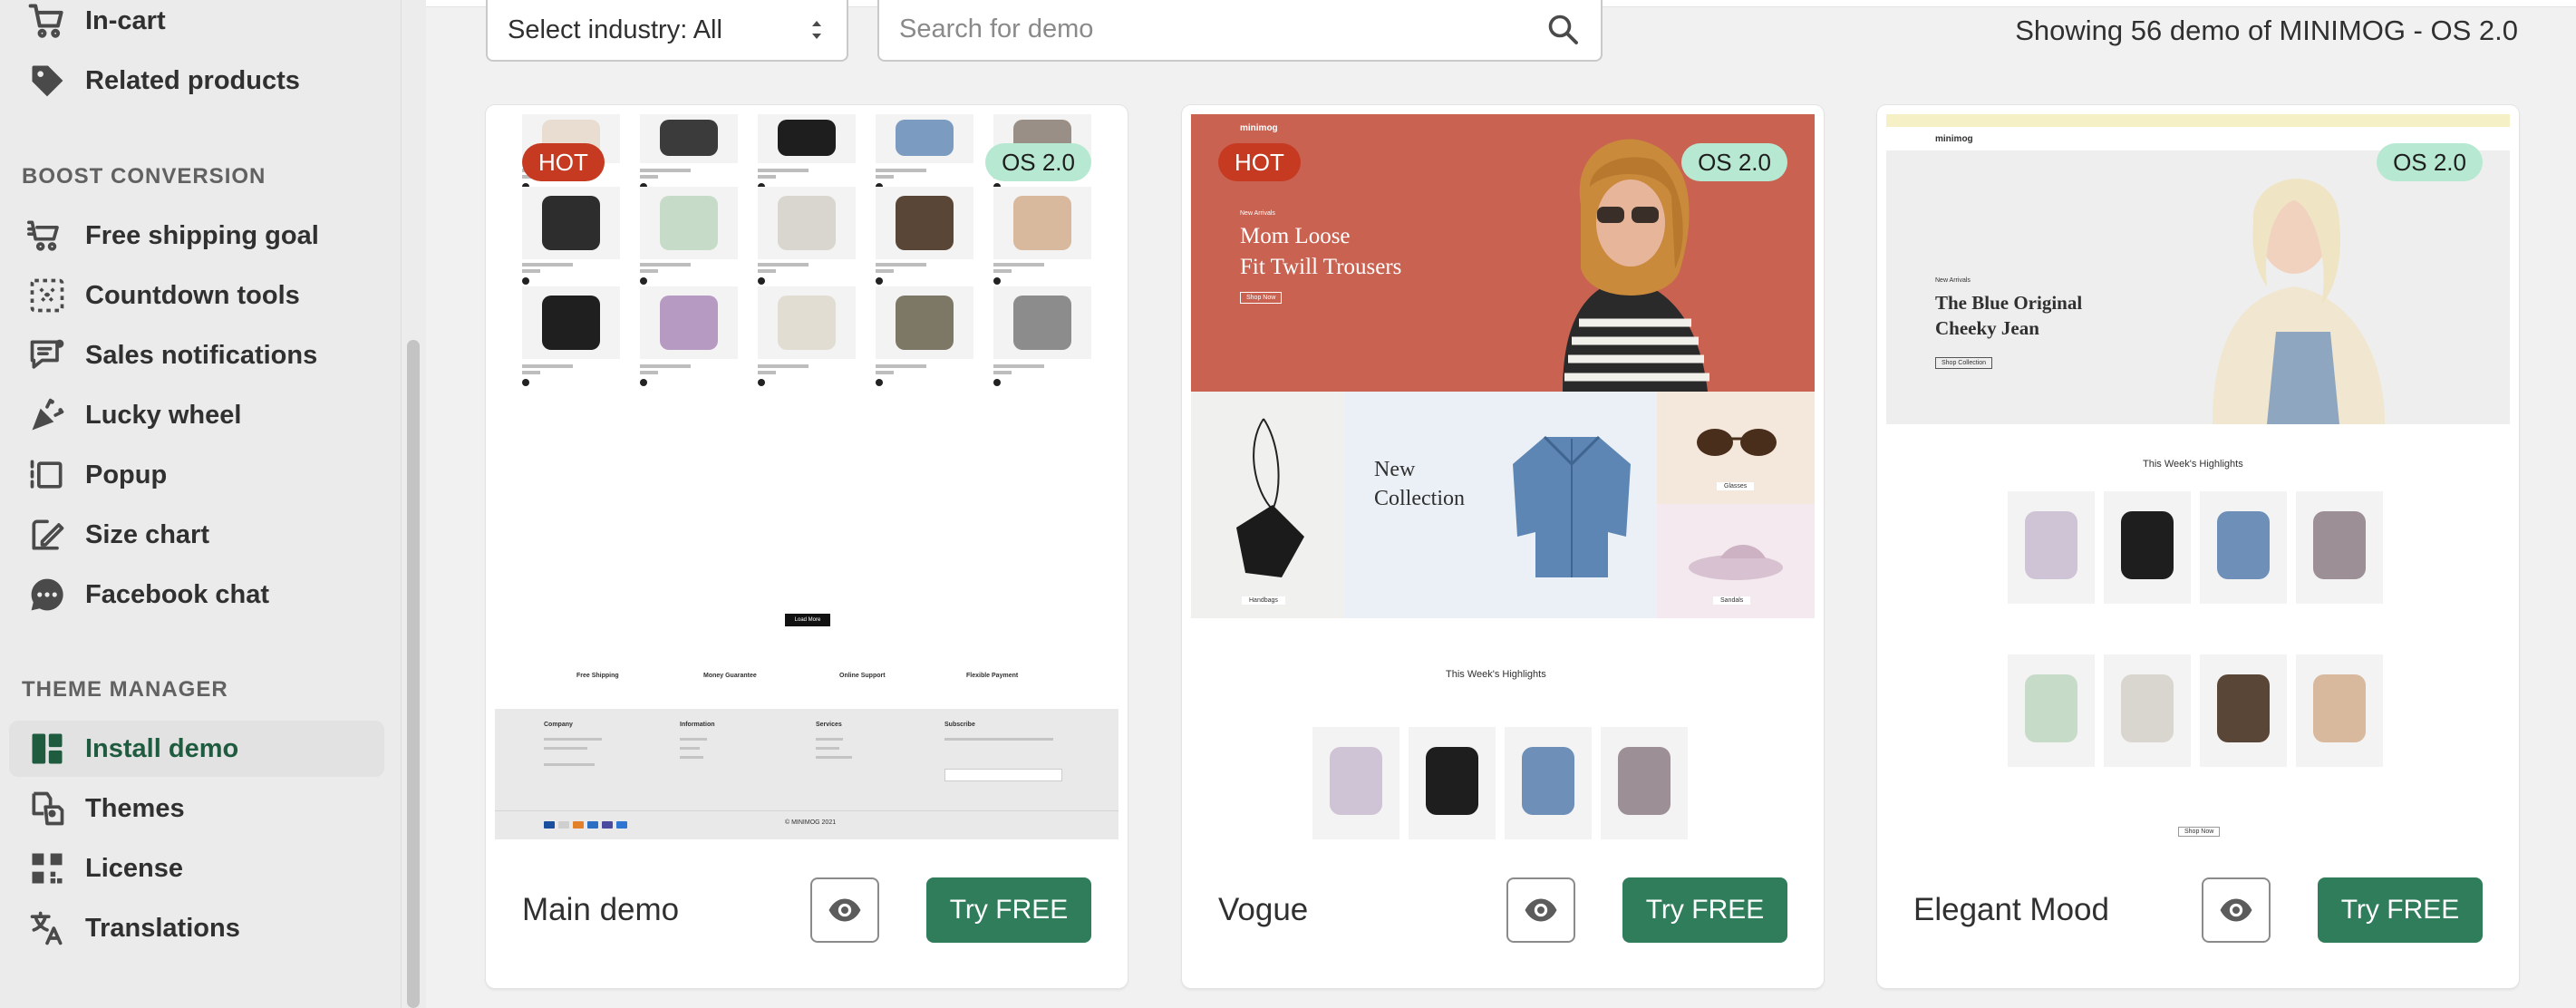 The height and width of the screenshot is (1008, 2576). What do you see at coordinates (2266, 31) in the screenshot?
I see `results-count: Showing 56 demo of MINIMOG - OS 2.0` at bounding box center [2266, 31].